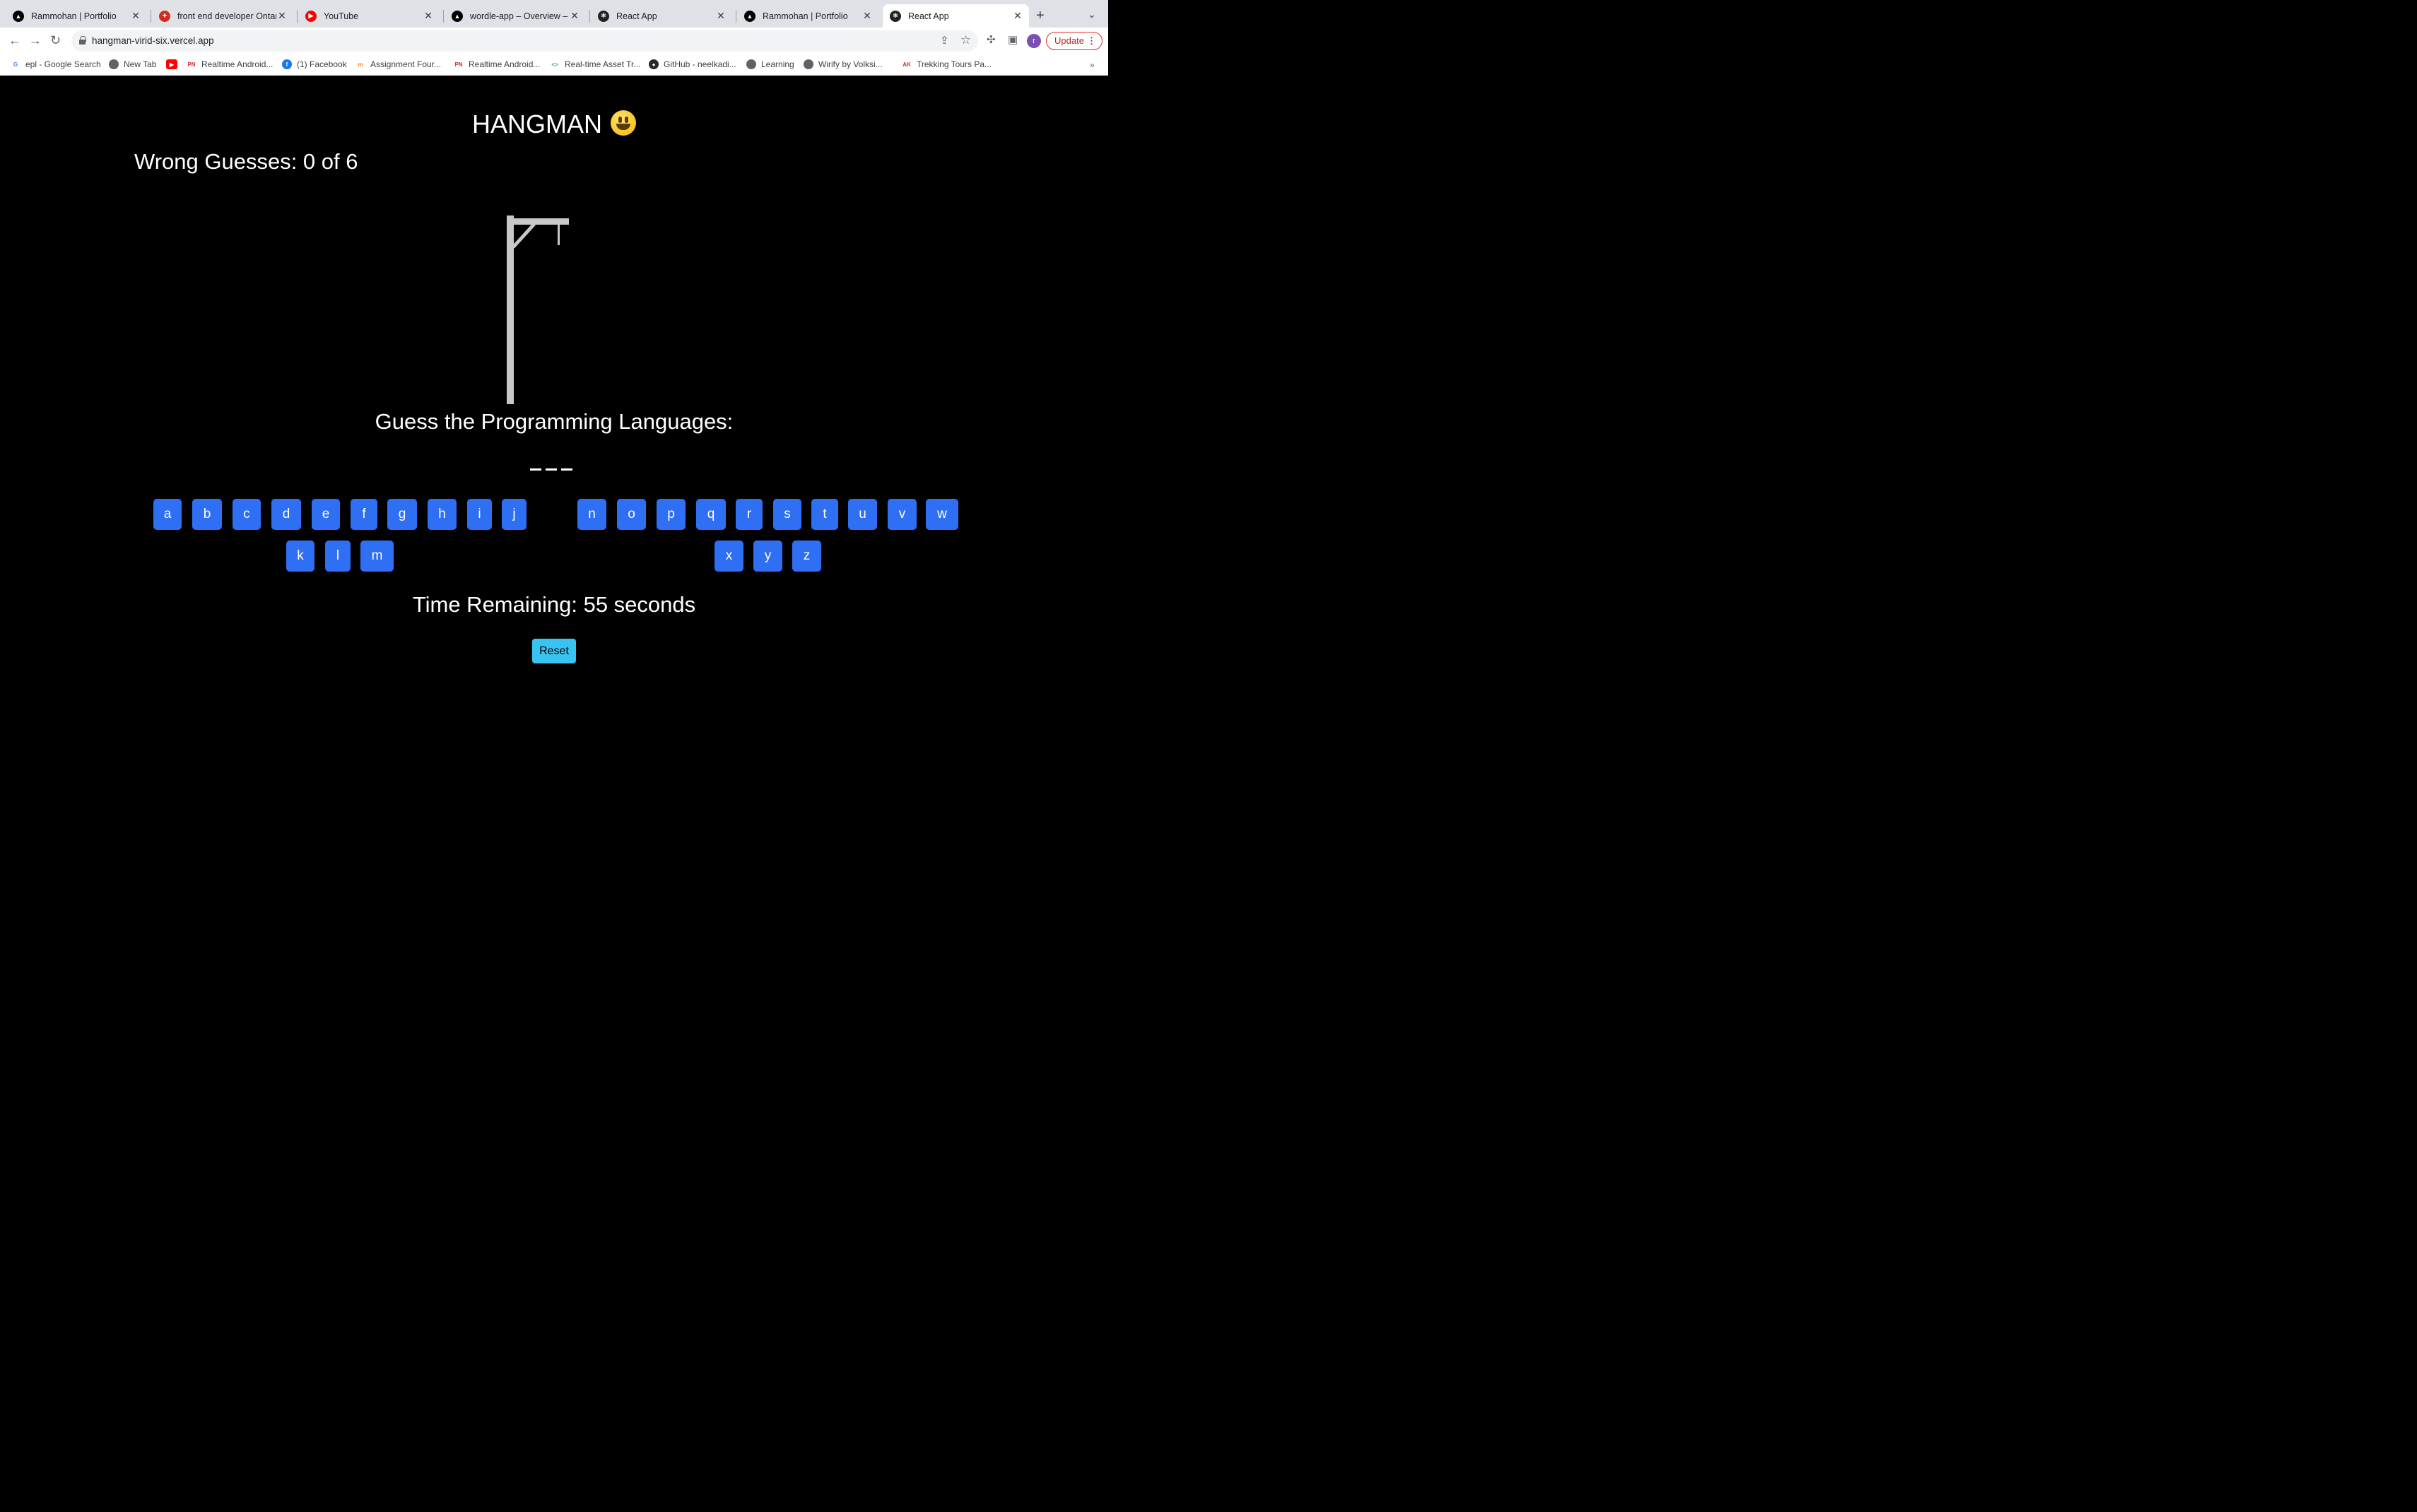 The height and width of the screenshot is (1512, 2417). Describe the element at coordinates (671, 514) in the screenshot. I see `letter-key-p: p` at that location.